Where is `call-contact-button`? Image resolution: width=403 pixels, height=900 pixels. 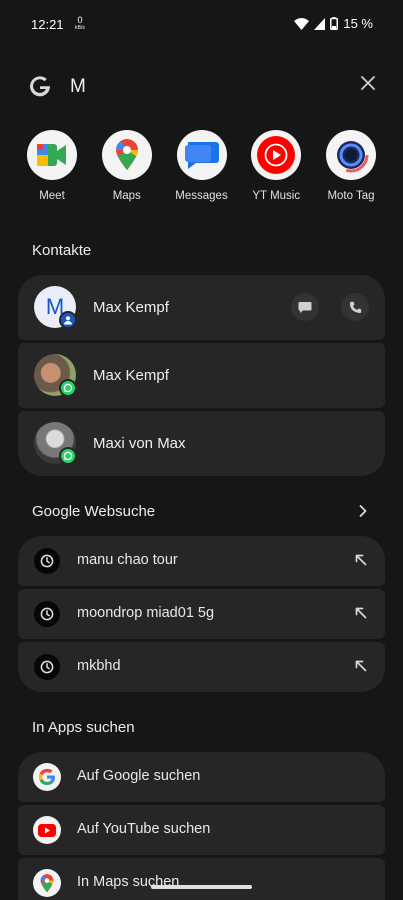 call-contact-button is located at coordinates (355, 307).